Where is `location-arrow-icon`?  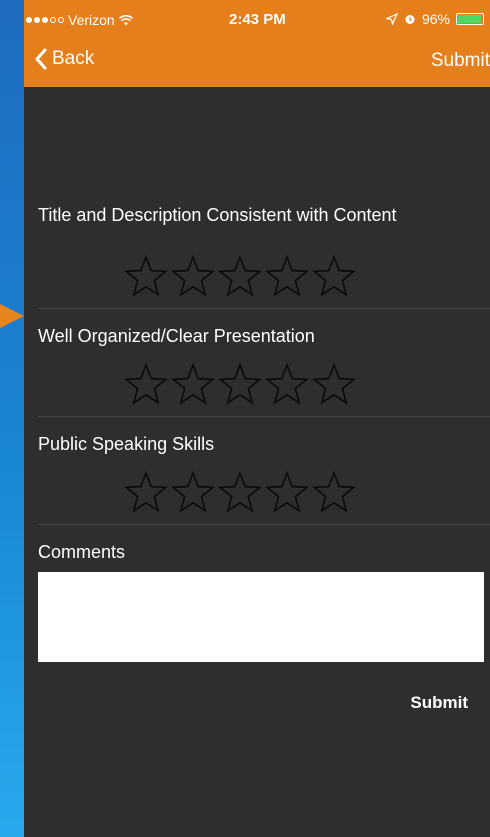 location-arrow-icon is located at coordinates (391, 19).